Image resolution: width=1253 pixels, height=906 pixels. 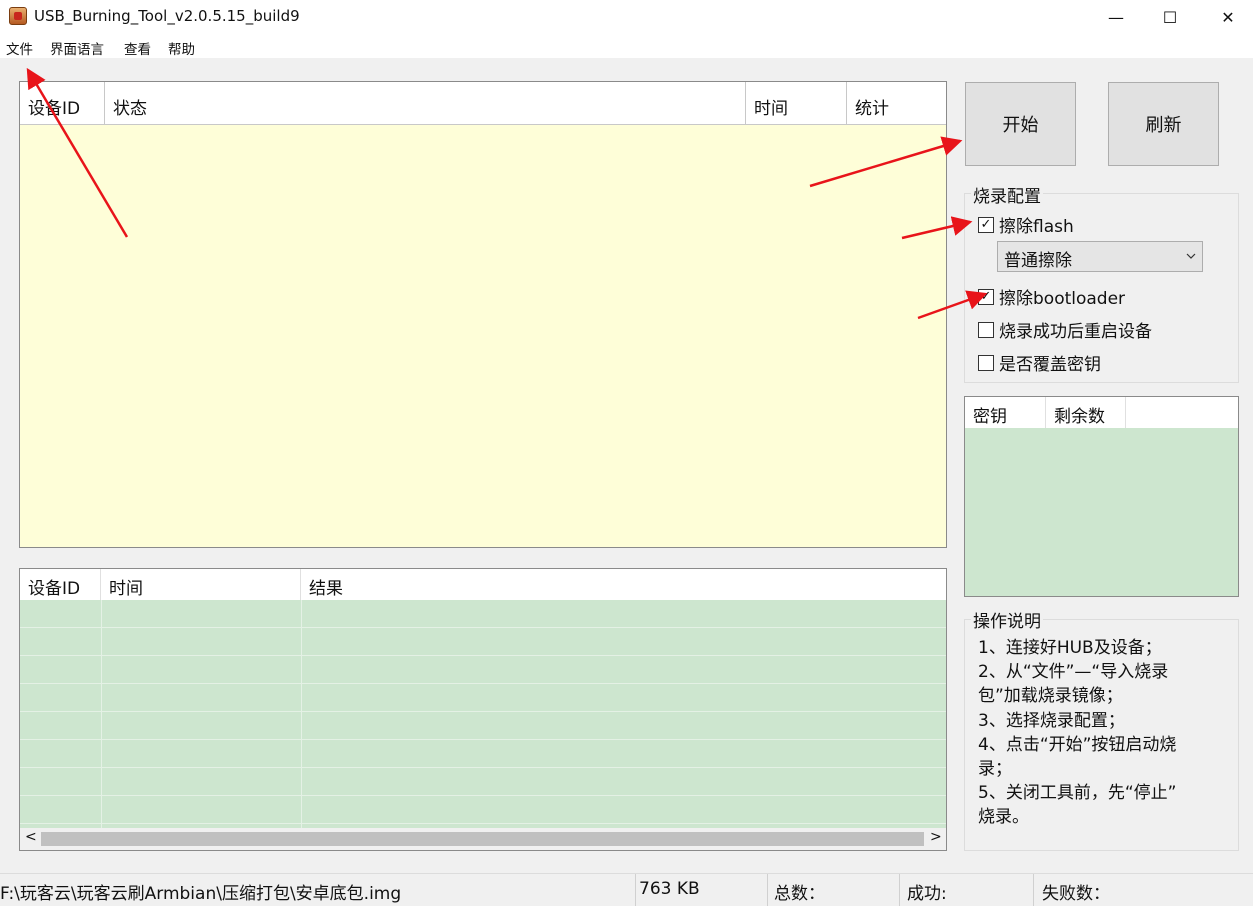 I want to click on menu-bar: 文件 界面语言 查看 帮助, so click(x=626, y=46).